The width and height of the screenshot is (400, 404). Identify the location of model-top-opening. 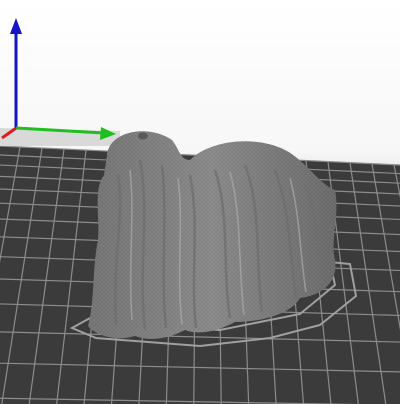
(143, 136).